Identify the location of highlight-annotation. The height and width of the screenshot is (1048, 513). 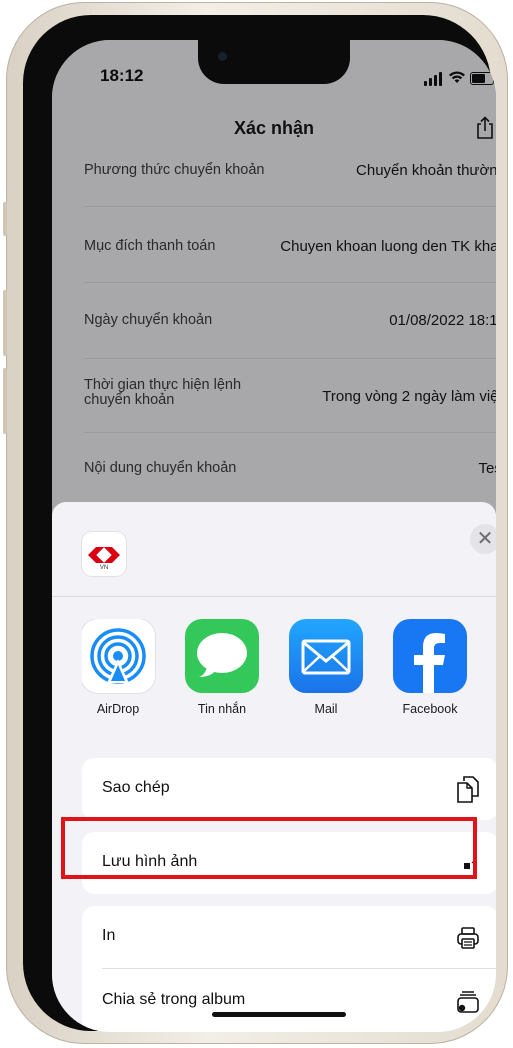
(269, 848).